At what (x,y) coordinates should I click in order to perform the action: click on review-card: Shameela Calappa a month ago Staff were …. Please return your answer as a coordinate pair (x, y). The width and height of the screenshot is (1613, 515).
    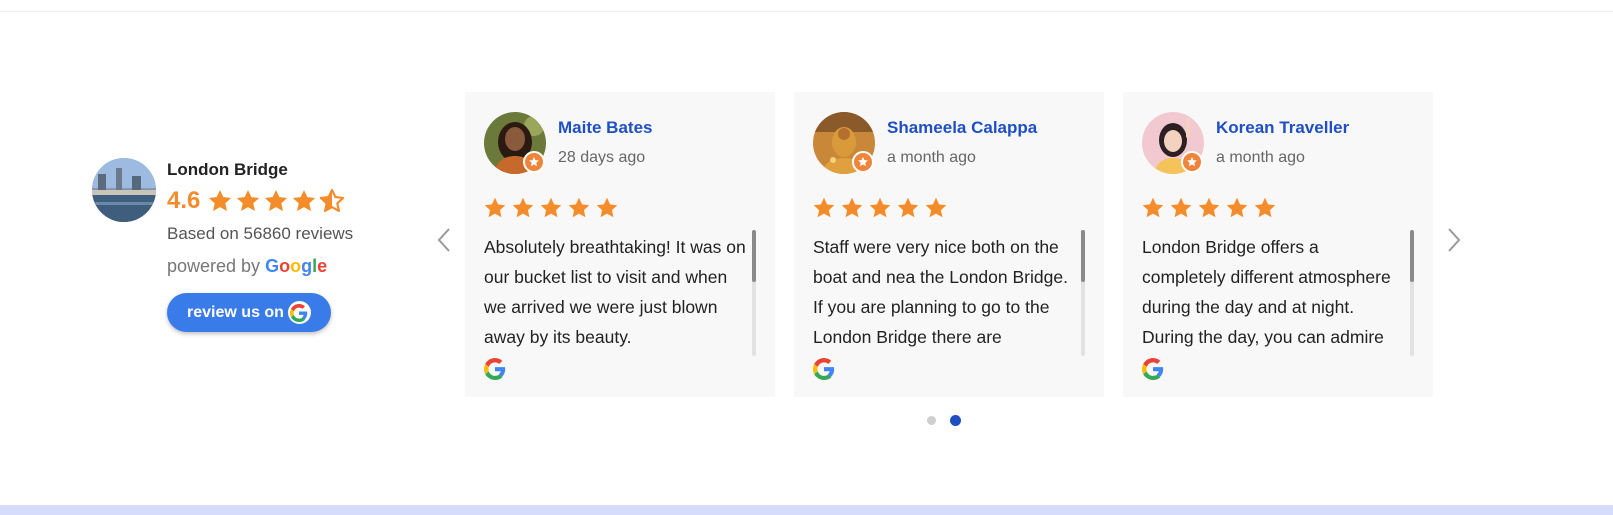
    Looking at the image, I should click on (949, 244).